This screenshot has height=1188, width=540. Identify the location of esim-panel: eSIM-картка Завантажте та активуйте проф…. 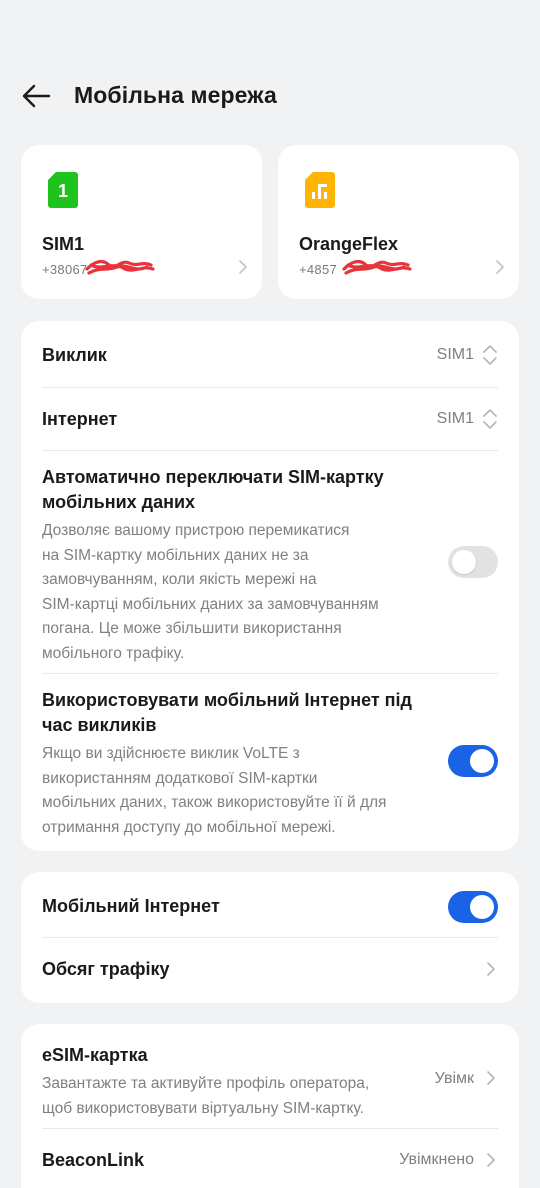
(270, 1106).